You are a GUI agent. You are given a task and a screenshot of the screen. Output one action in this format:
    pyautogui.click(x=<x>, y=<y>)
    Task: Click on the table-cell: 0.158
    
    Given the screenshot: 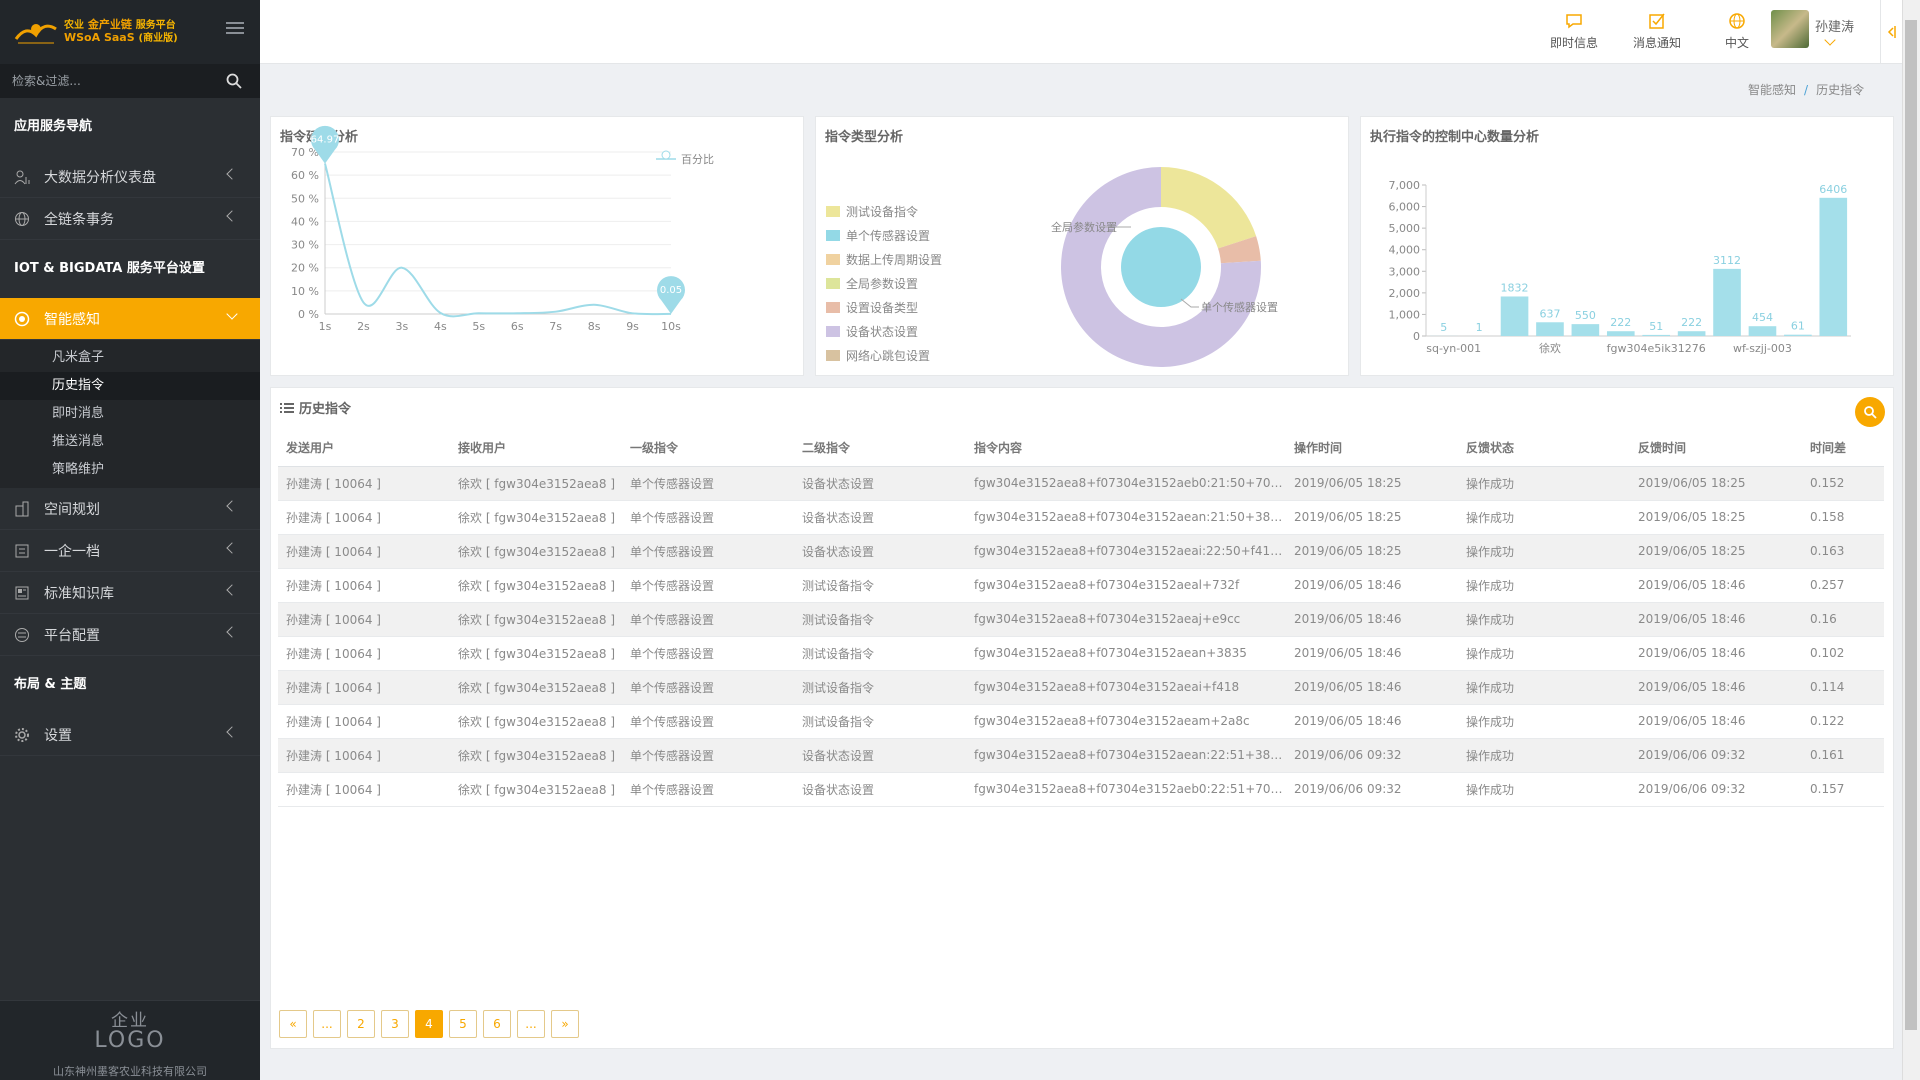 What is the action you would take?
    pyautogui.click(x=1843, y=517)
    